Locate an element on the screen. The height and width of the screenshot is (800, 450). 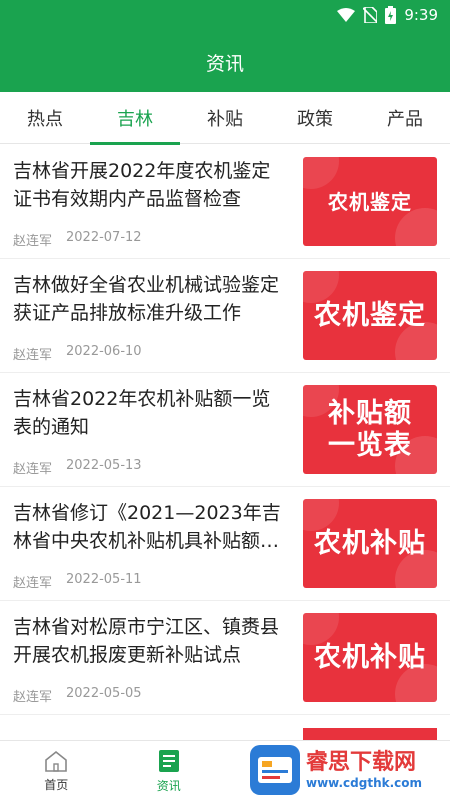
thumbnail-text: 补贴额 一览表 is located at coordinates (370, 429).